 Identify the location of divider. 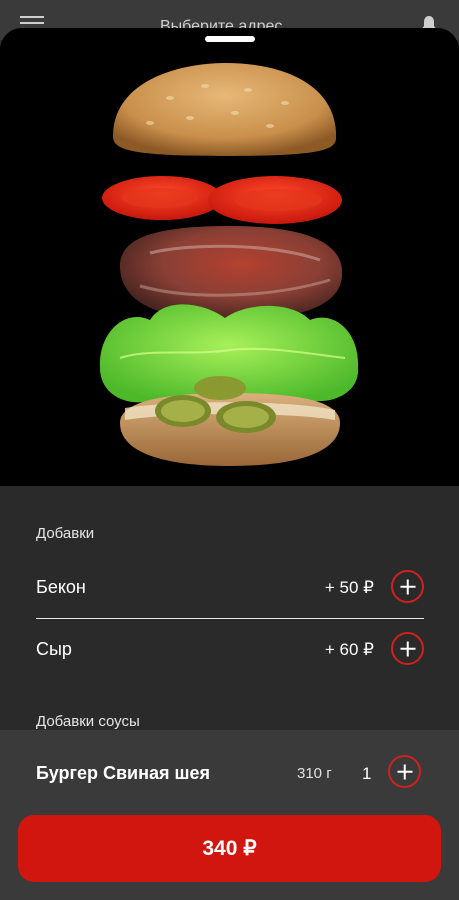
(230, 618).